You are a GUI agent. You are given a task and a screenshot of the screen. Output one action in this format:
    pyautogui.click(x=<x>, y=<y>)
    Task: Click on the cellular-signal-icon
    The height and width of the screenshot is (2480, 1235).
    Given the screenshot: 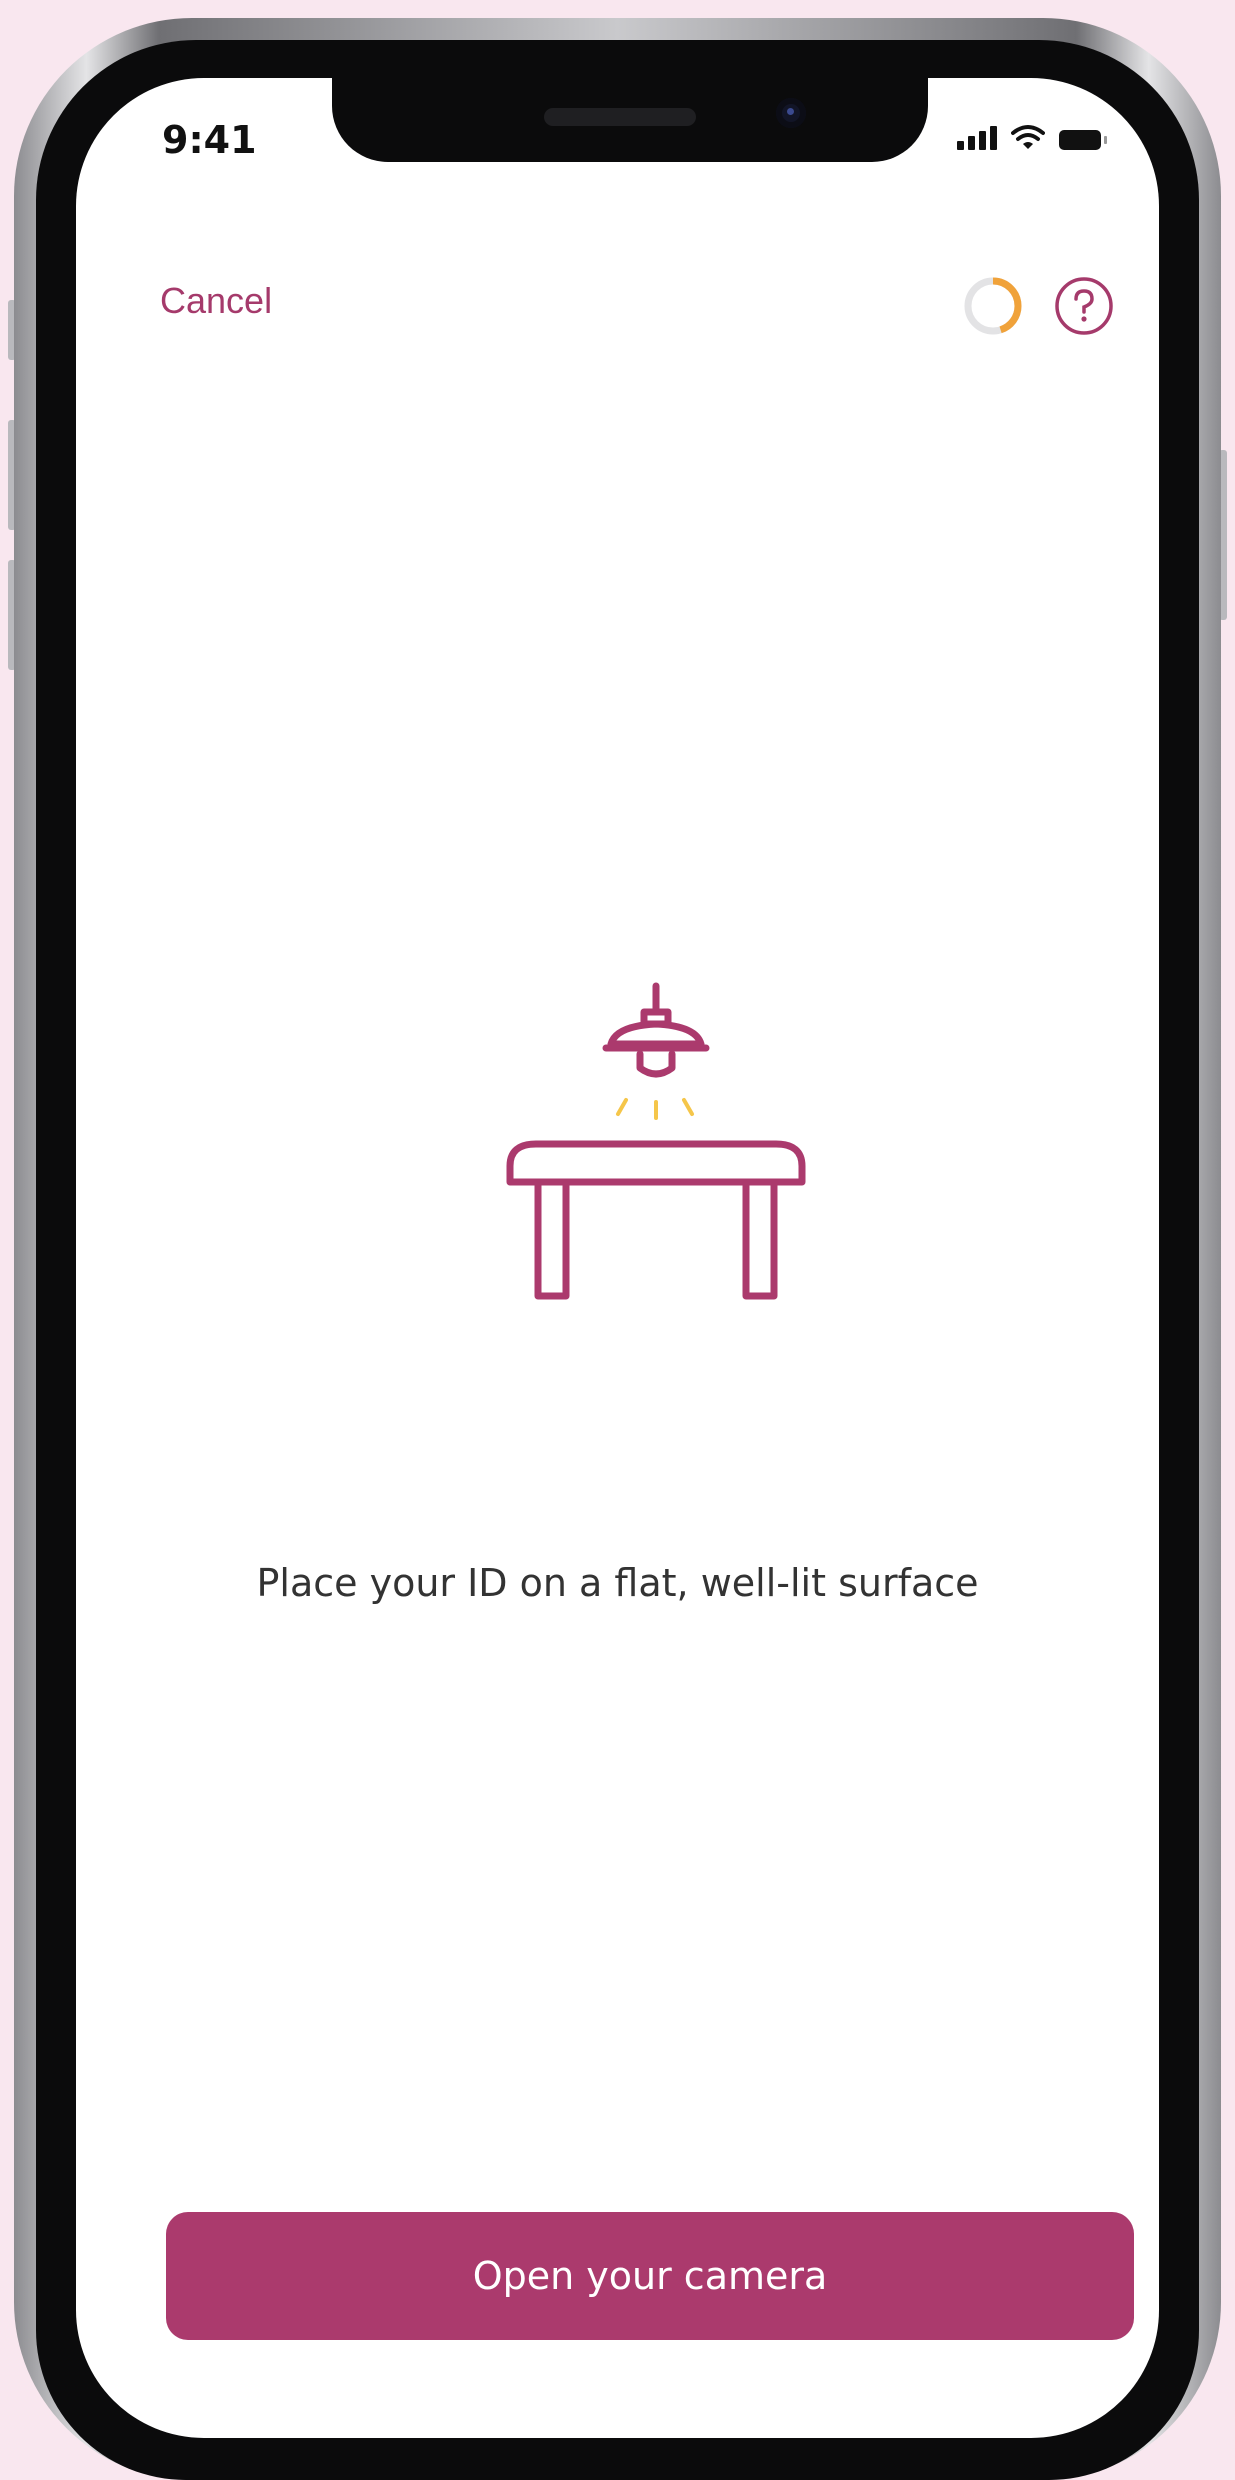 What is the action you would take?
    pyautogui.click(x=977, y=137)
    